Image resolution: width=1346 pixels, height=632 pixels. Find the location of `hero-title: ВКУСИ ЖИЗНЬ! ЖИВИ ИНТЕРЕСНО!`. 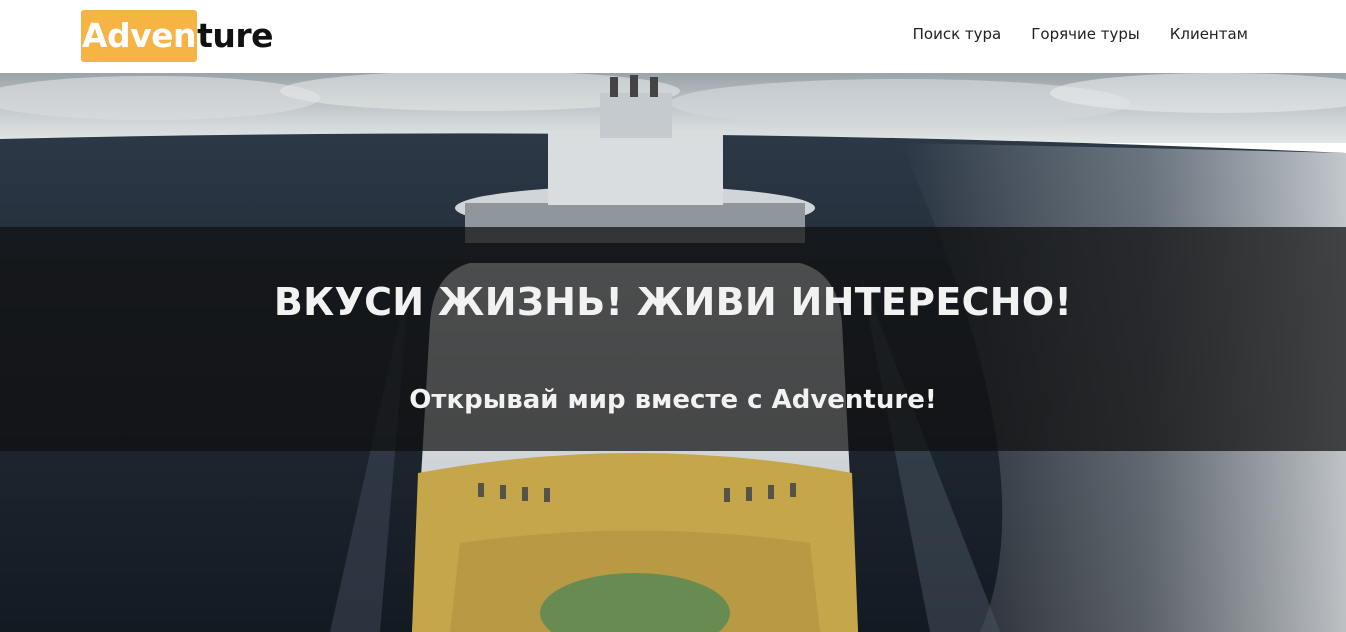

hero-title: ВКУСИ ЖИЗНЬ! ЖИВИ ИНТЕРЕСНО! is located at coordinates (673, 302).